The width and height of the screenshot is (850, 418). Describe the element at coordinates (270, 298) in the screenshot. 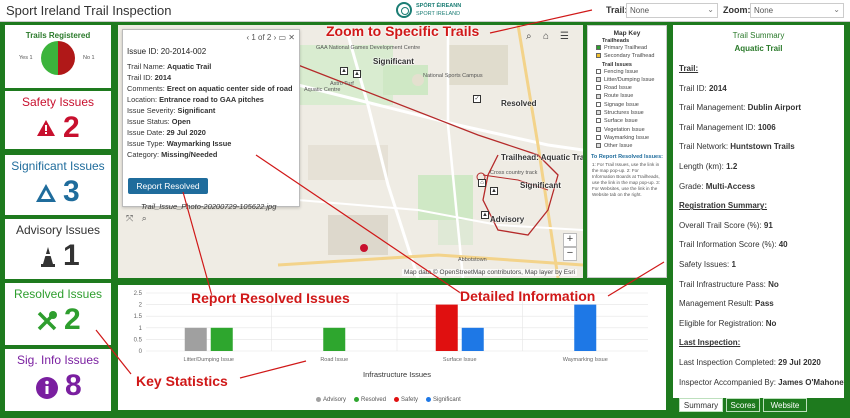

I see `annotation-report: Report Resolved Issues` at that location.